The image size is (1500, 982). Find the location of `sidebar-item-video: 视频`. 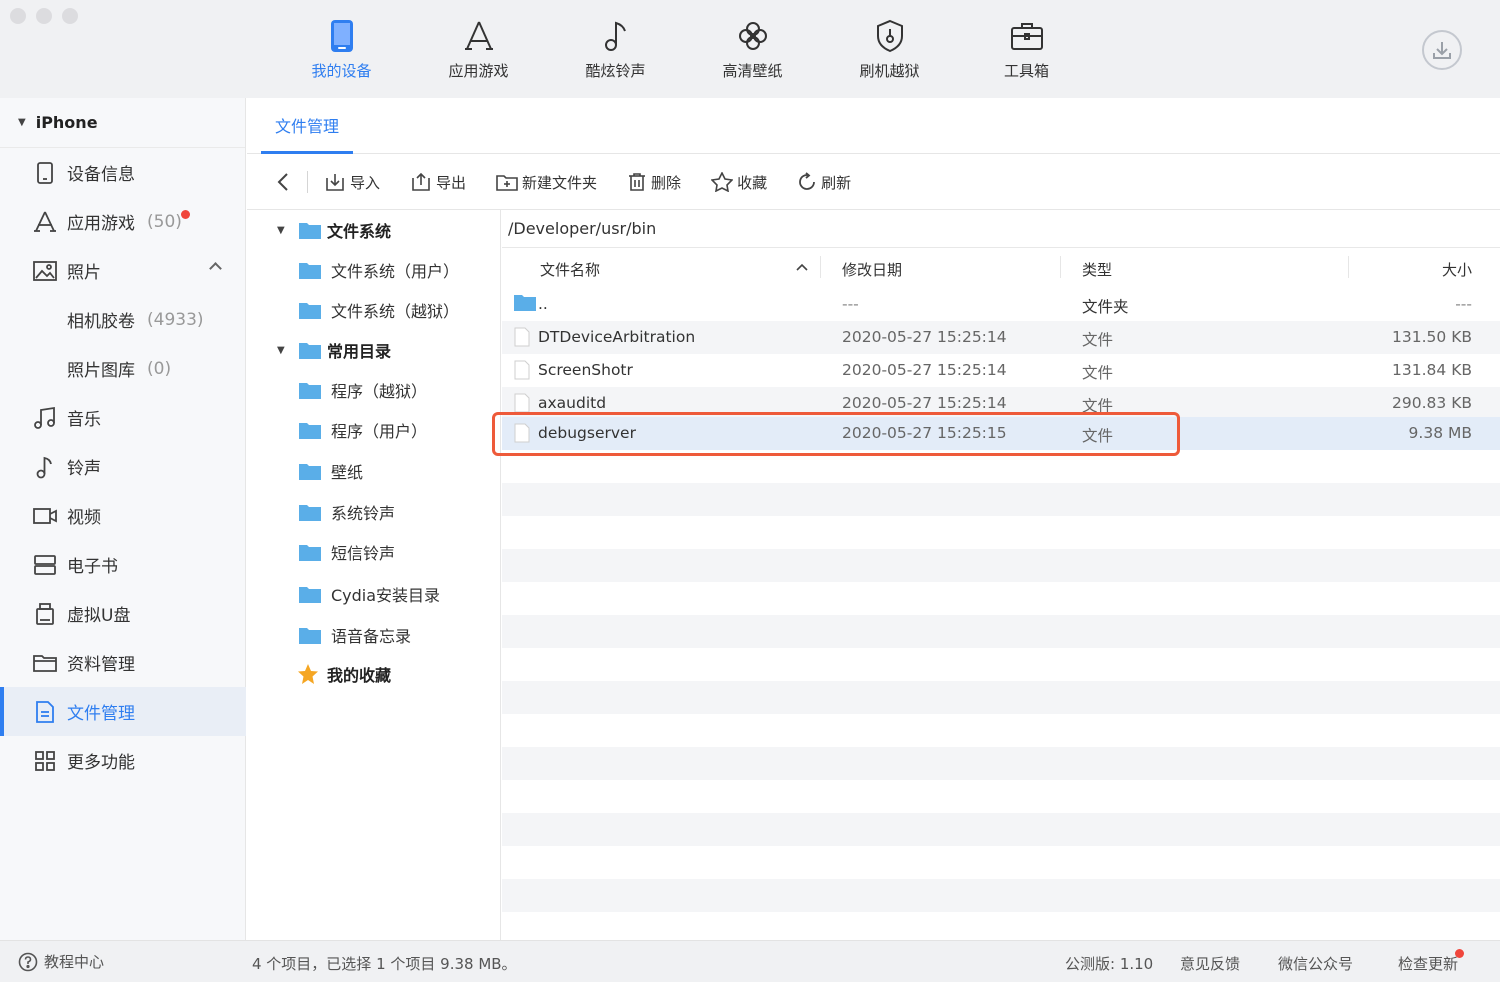

sidebar-item-video: 视频 is located at coordinates (123, 515).